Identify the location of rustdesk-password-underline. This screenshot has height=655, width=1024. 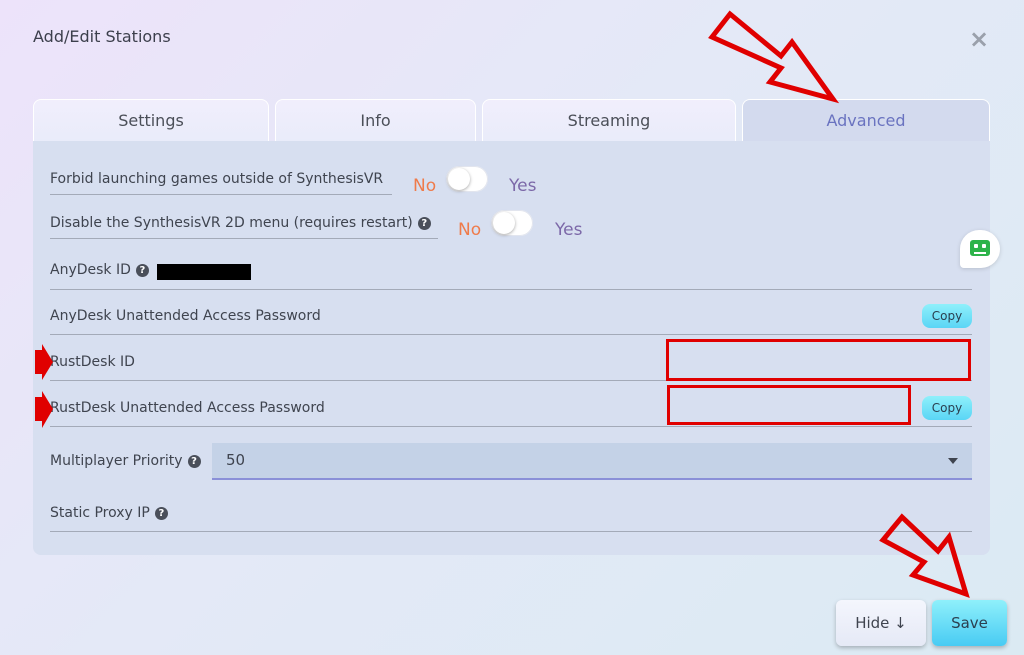
(511, 426).